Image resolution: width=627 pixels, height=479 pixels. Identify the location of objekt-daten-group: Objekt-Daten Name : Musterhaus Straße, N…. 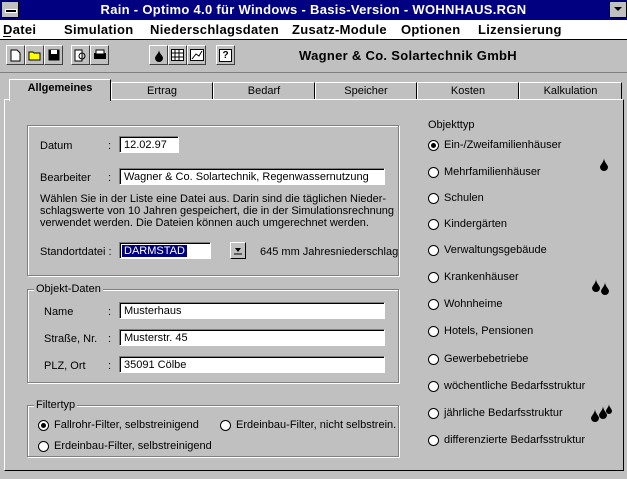
(213, 333).